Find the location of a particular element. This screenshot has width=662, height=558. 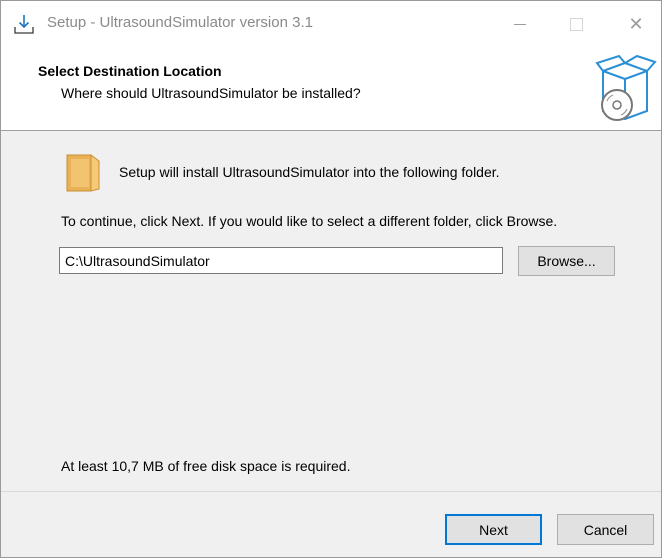

page-title: Select Destination Location is located at coordinates (130, 71).